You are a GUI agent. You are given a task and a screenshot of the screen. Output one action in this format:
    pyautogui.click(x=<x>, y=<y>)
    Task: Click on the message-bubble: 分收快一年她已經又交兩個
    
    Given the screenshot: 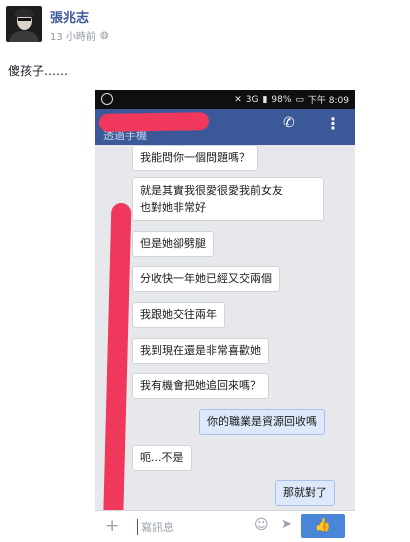 What is the action you would take?
    pyautogui.click(x=206, y=279)
    